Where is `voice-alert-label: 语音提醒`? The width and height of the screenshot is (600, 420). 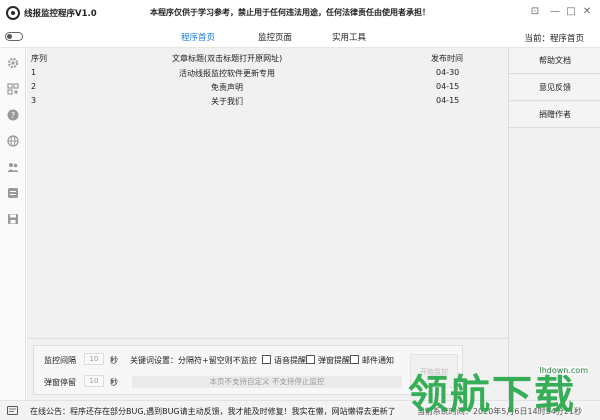 voice-alert-label: 语音提醒 is located at coordinates (290, 360).